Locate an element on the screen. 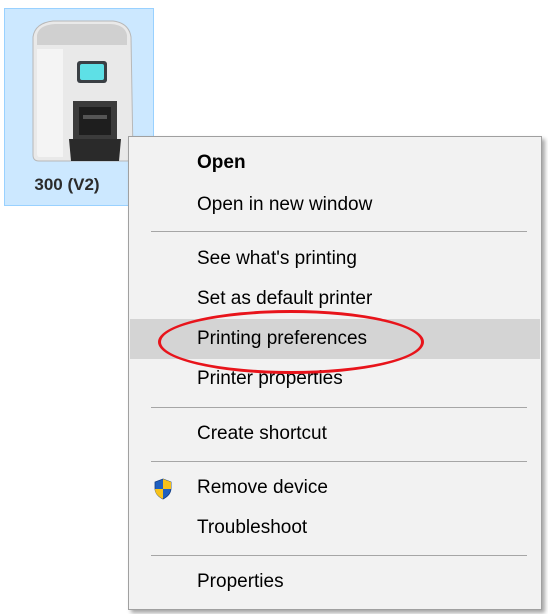 The image size is (548, 614). menu-item-see-whats-printing: See what's printing is located at coordinates (335, 259).